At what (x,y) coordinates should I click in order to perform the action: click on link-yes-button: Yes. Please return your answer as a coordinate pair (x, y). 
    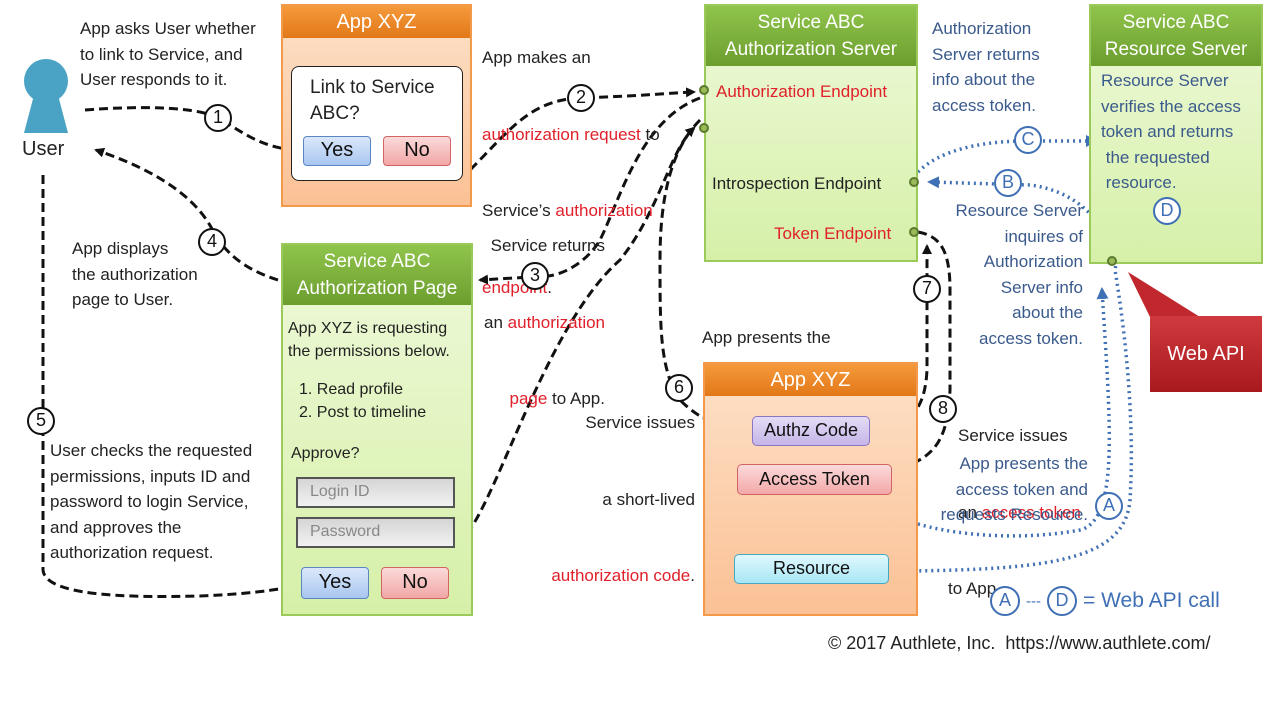
    Looking at the image, I should click on (337, 151).